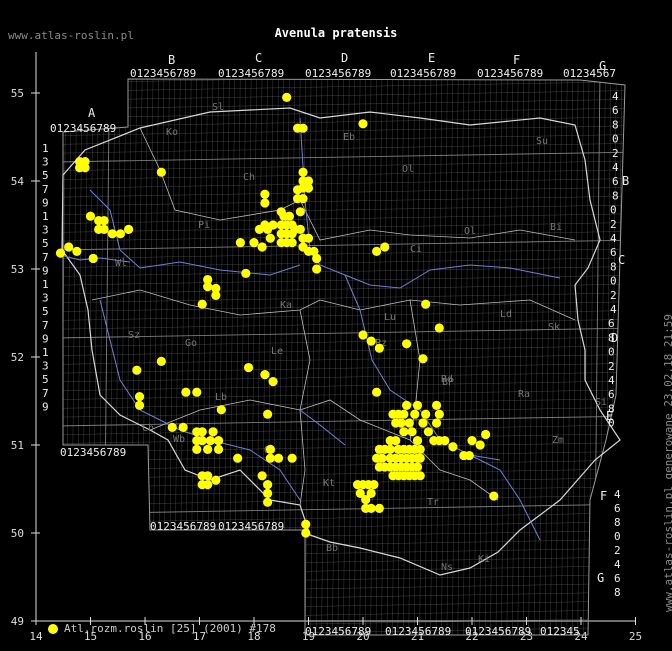 The width and height of the screenshot is (672, 651). Describe the element at coordinates (617, 592) in the screenshot. I see `right-grid-digit-low: 8` at that location.